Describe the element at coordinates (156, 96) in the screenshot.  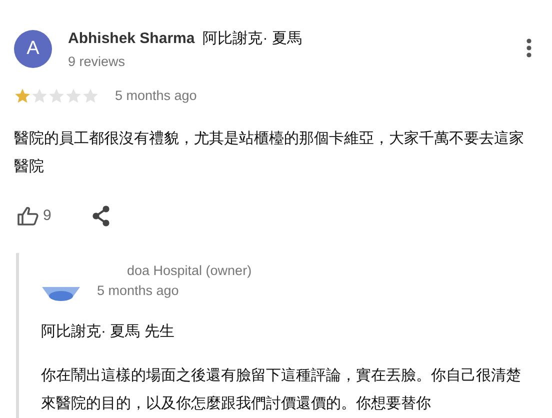
I see `review-time: 5 months ago` at that location.